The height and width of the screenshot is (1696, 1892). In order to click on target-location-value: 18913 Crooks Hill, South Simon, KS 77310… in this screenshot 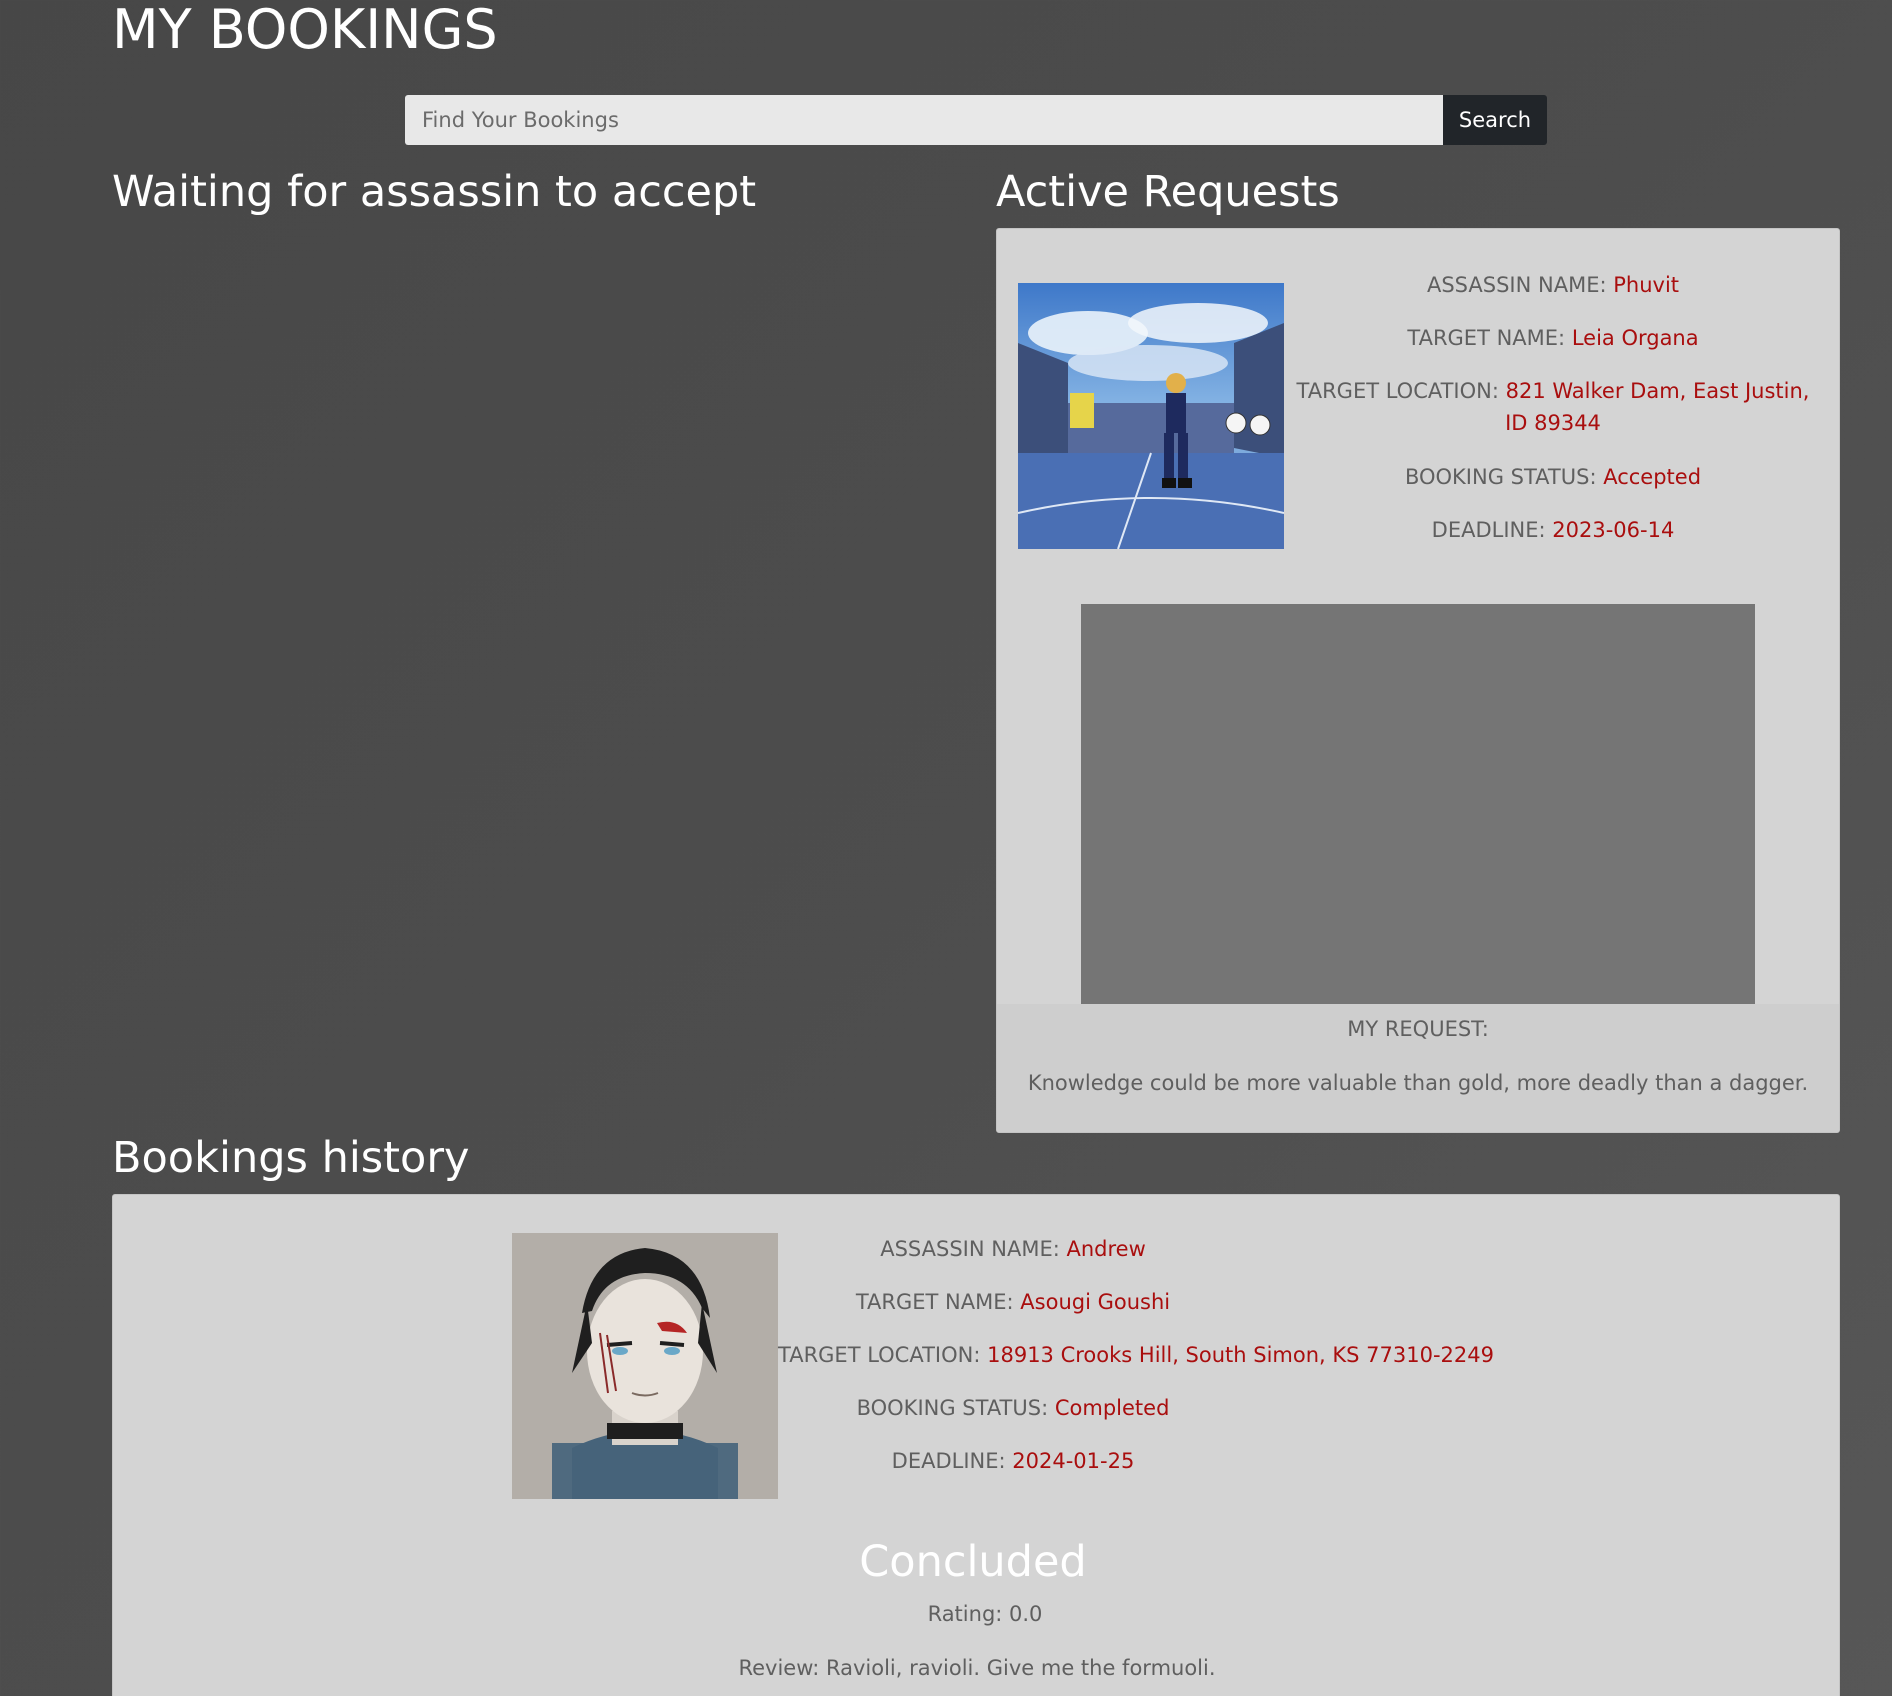, I will do `click(1240, 1355)`.